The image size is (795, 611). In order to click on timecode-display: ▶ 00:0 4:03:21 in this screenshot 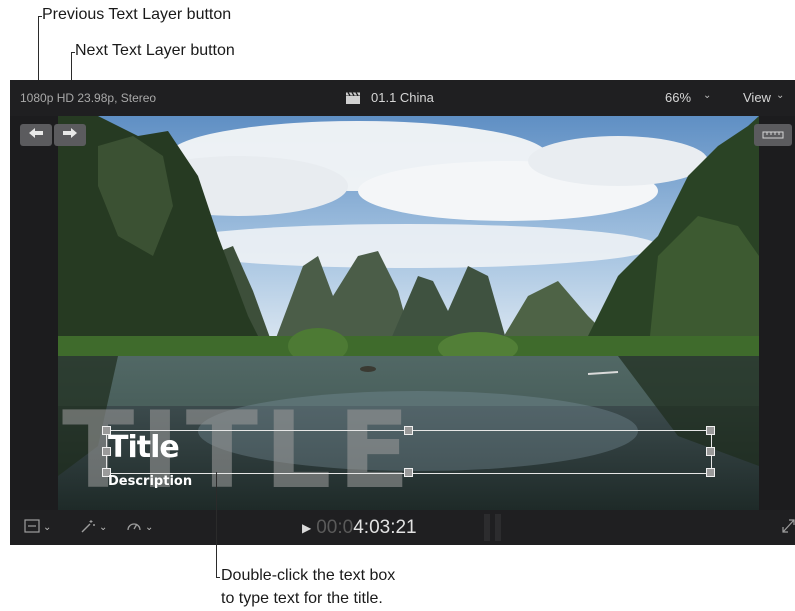, I will do `click(359, 528)`.